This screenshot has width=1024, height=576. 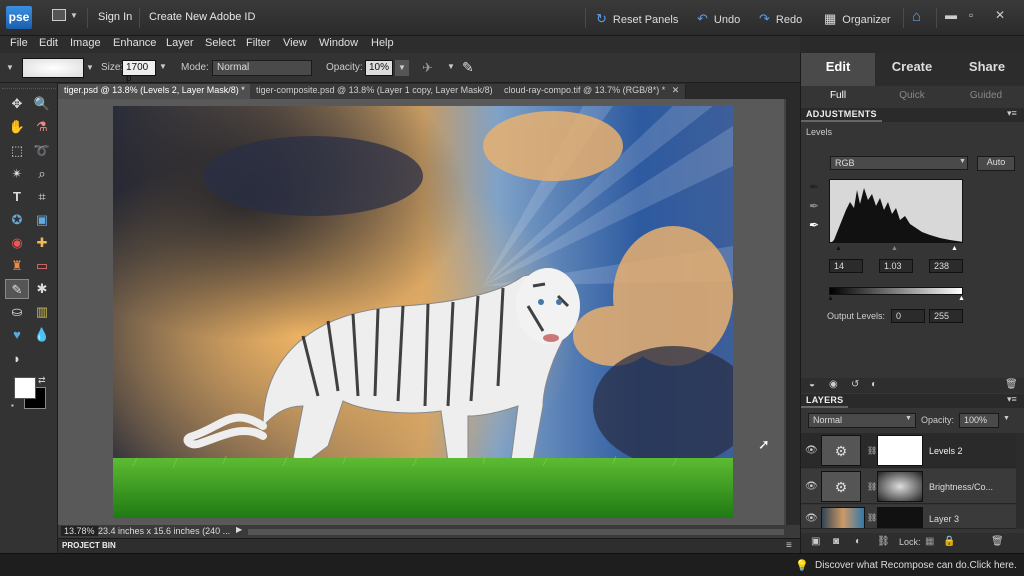 What do you see at coordinates (908, 316) in the screenshot?
I see `output-black-field: 0` at bounding box center [908, 316].